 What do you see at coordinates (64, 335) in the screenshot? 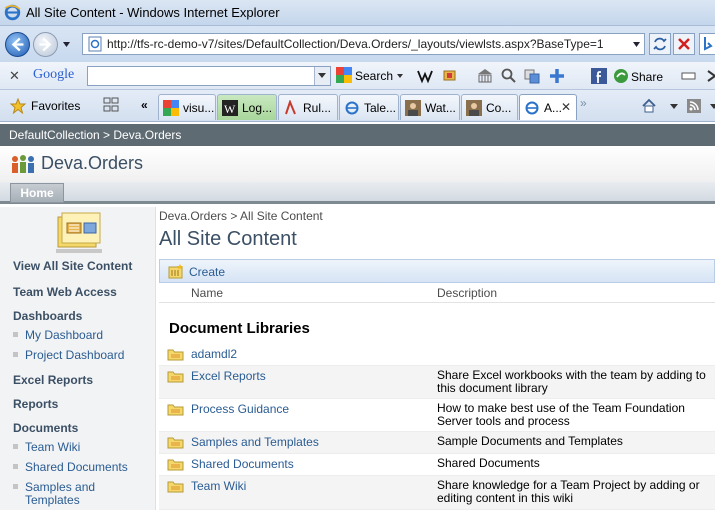
I see `my-dashboard-label: My Dashboard` at bounding box center [64, 335].